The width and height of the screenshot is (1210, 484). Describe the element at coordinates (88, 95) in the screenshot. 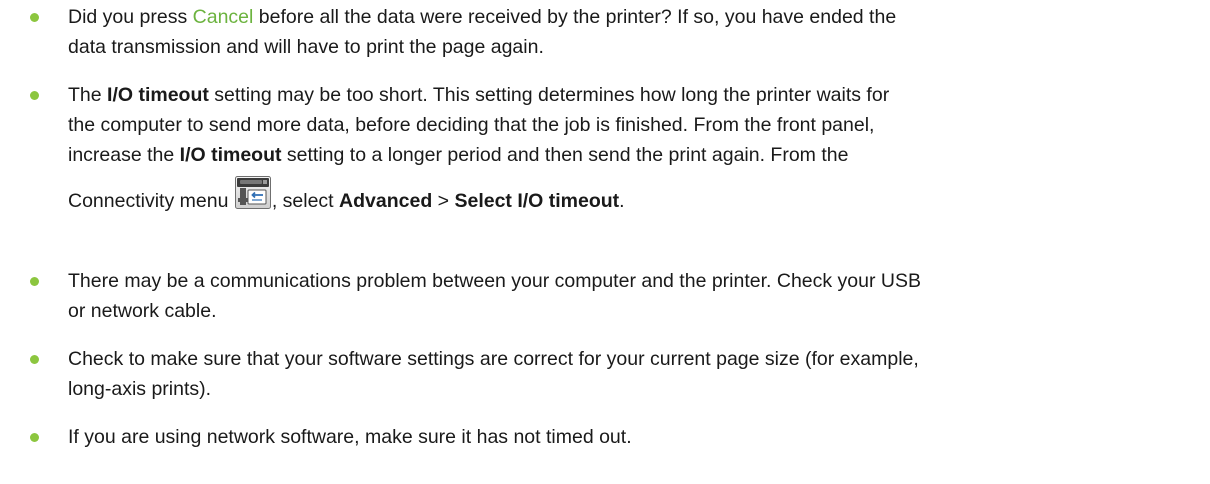

I see `text-segment: The` at that location.